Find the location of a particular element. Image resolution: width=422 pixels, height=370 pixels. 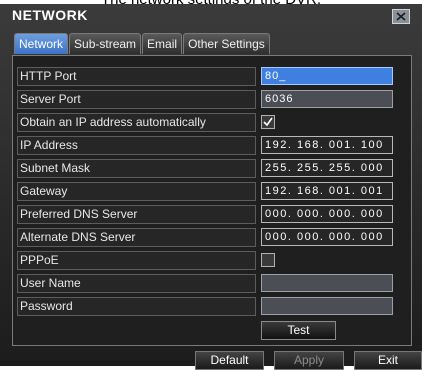

server-port-label: Server Port is located at coordinates (136, 99).